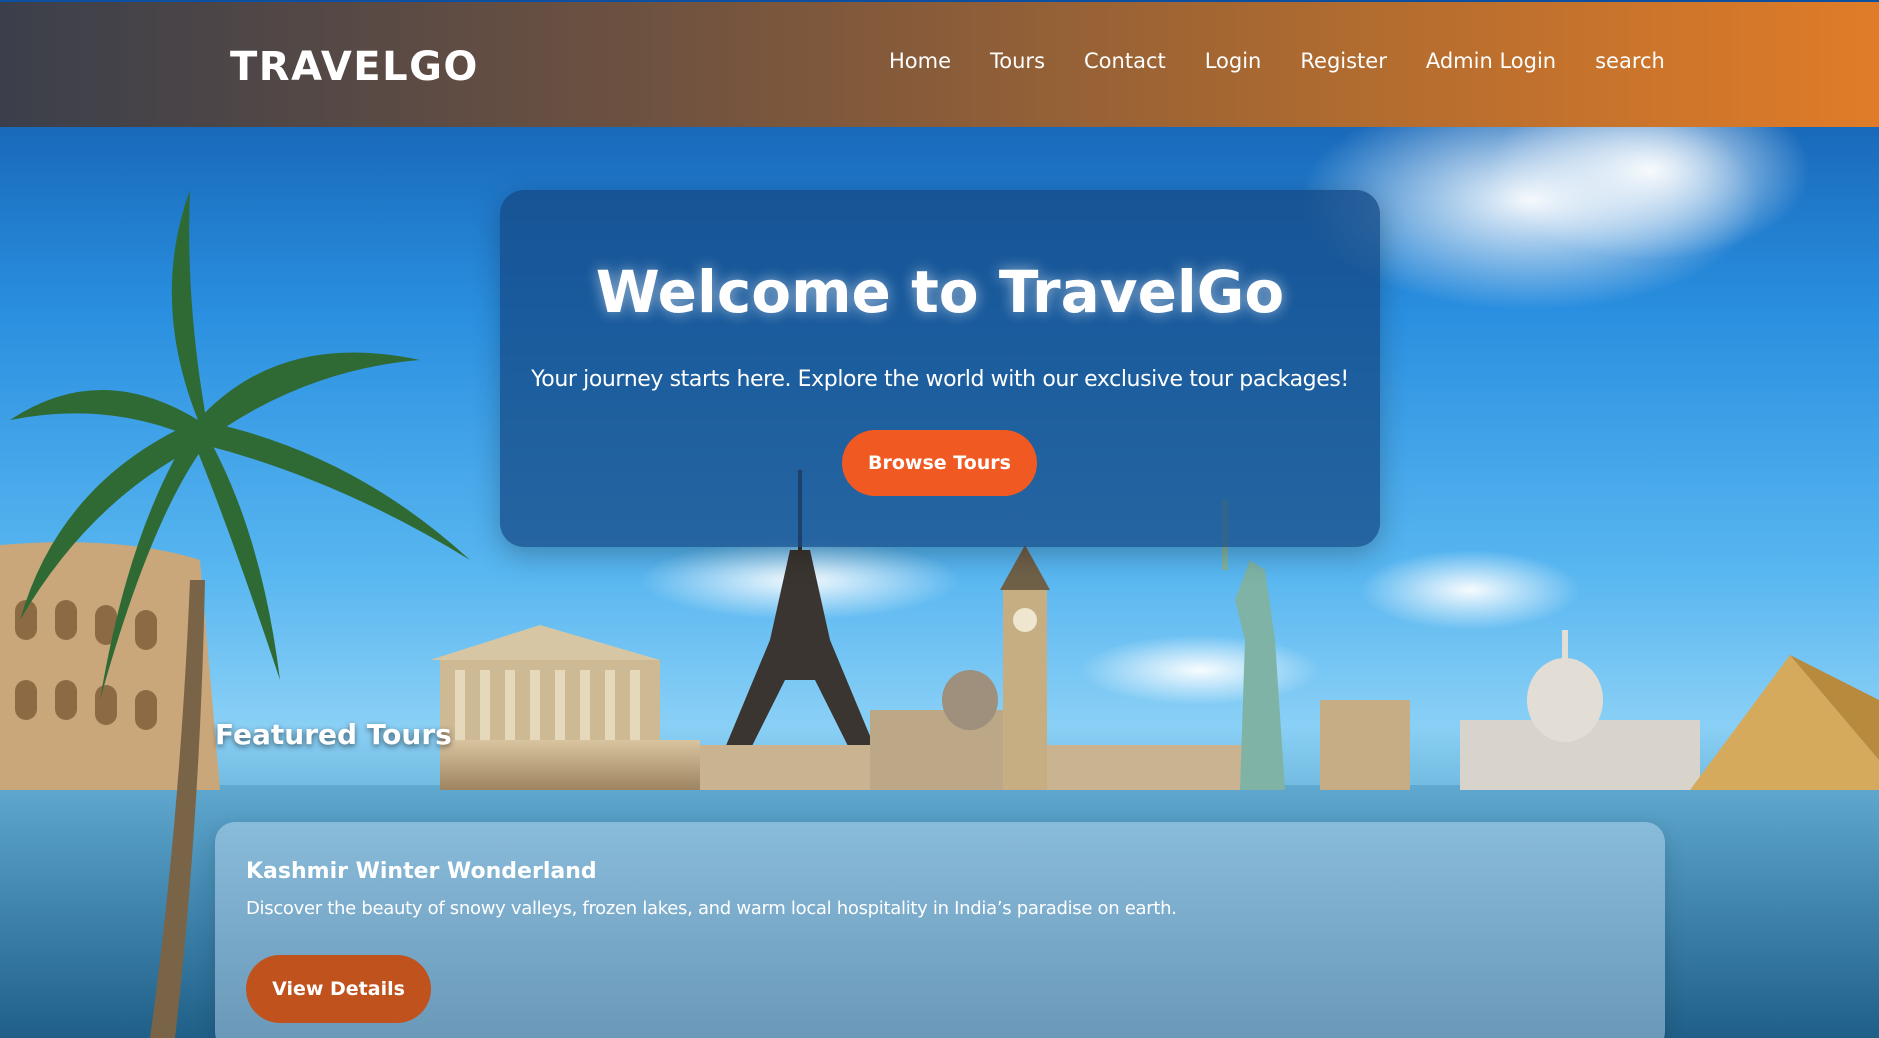 This screenshot has height=1038, width=1879. What do you see at coordinates (545, 642) in the screenshot?
I see `parthenon-roof` at bounding box center [545, 642].